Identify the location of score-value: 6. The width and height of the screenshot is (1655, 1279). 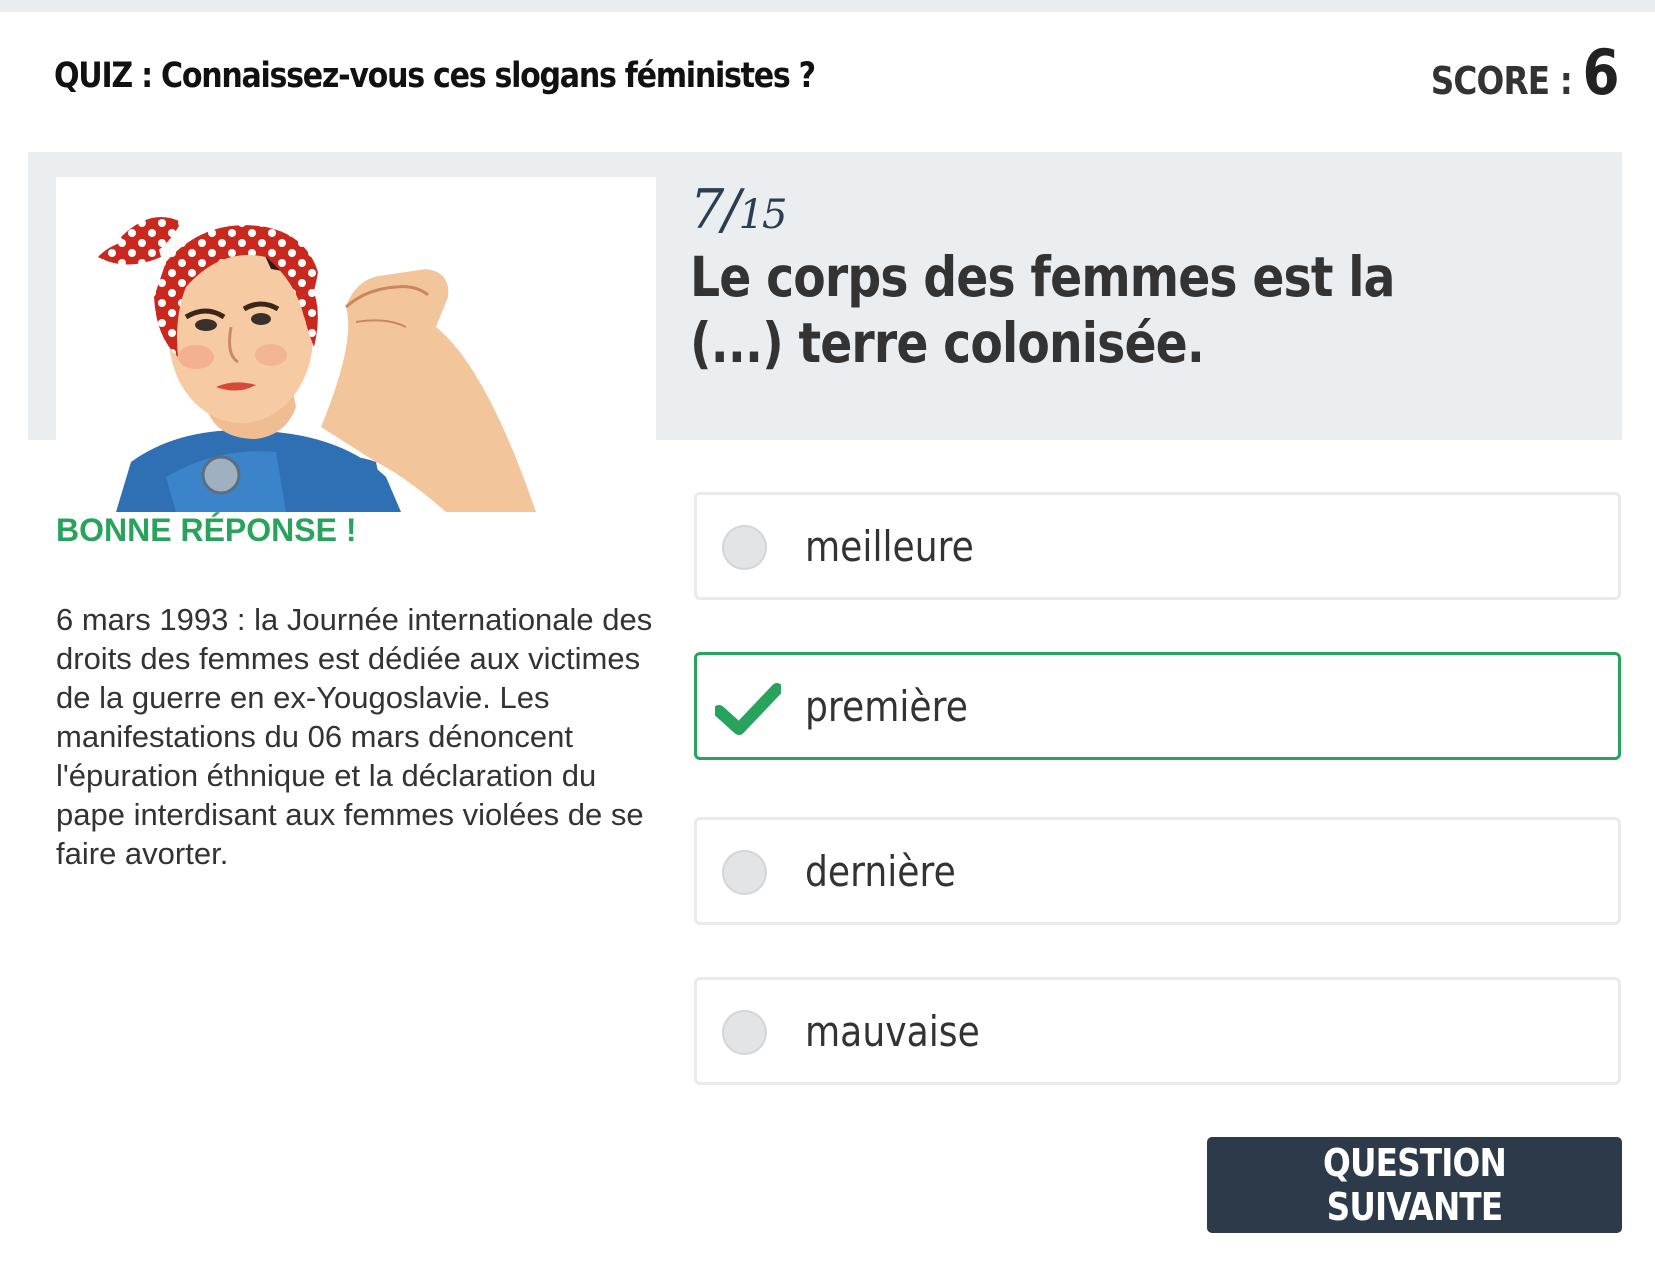
(1601, 72).